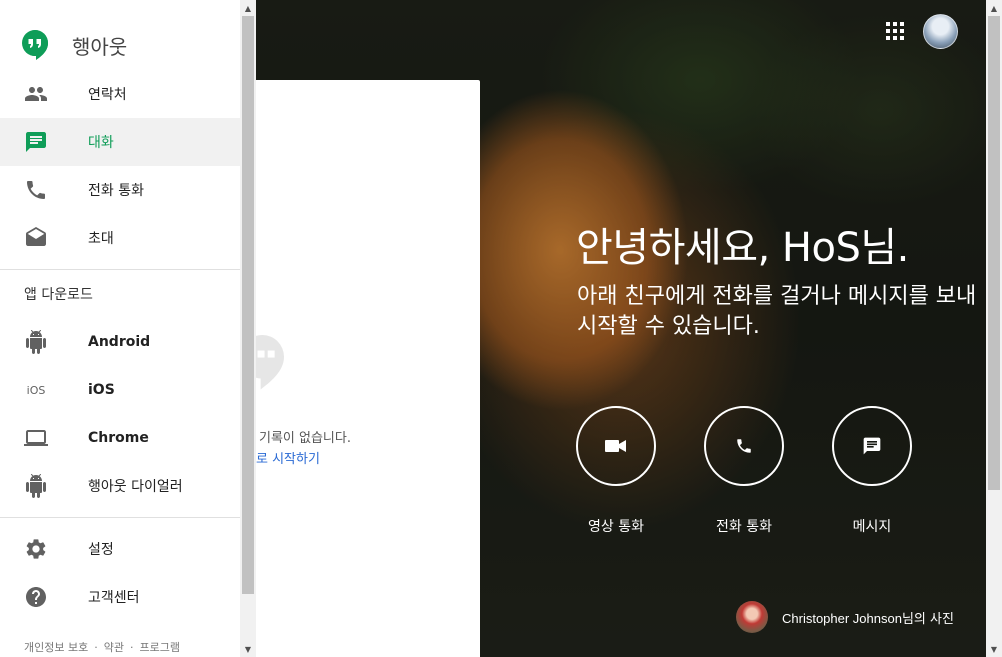 This screenshot has width=1002, height=657. Describe the element at coordinates (120, 238) in the screenshot. I see `nav-item-invites: 초대` at that location.